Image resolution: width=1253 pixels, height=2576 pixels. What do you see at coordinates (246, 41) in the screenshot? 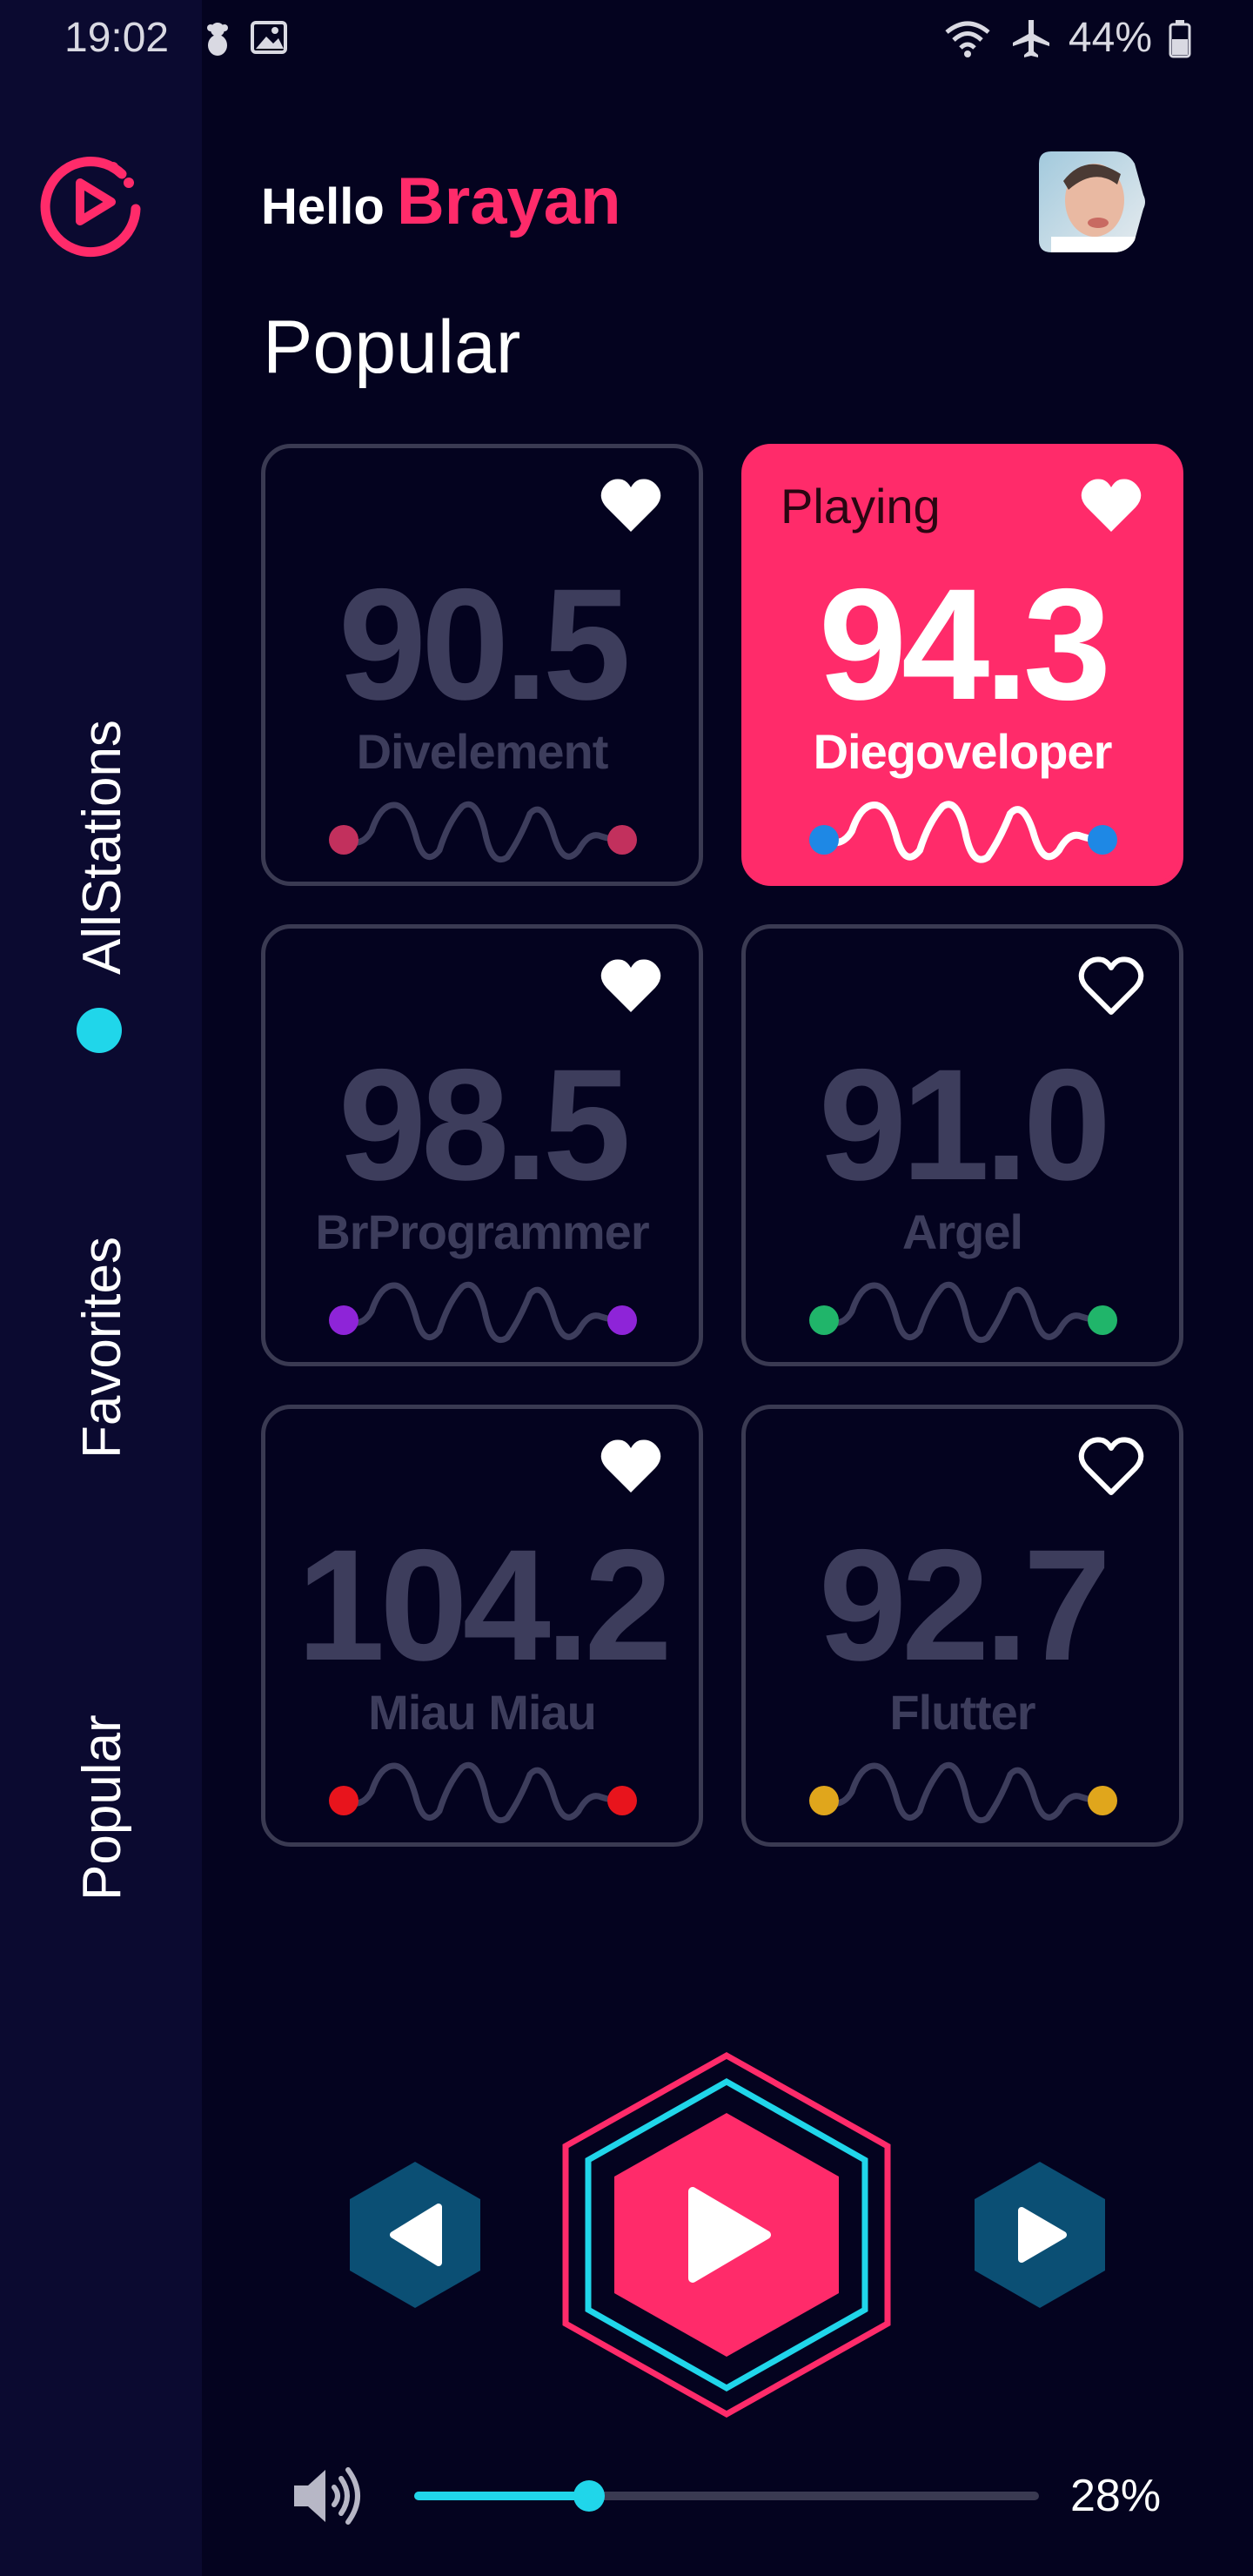
I see `status-left-icons` at bounding box center [246, 41].